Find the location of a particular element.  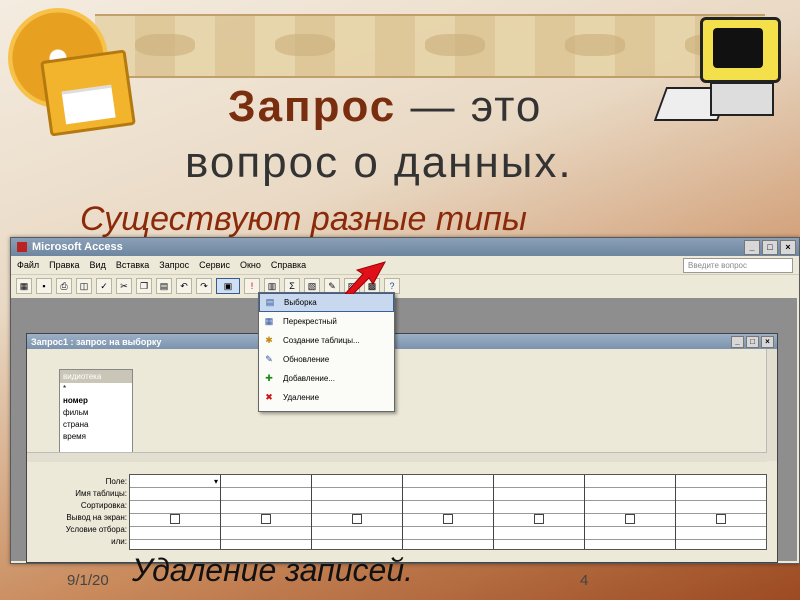

save-icon: ▪ is located at coordinates (44, 286).